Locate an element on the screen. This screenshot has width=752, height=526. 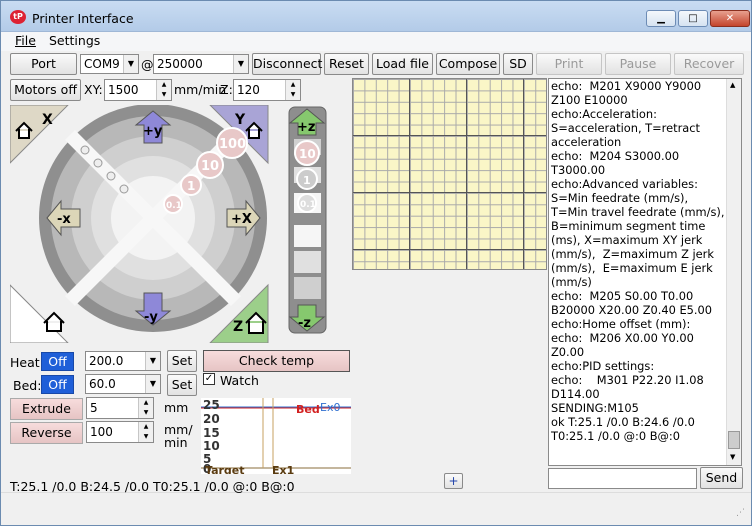
extrude-value: 5 is located at coordinates (94, 408).